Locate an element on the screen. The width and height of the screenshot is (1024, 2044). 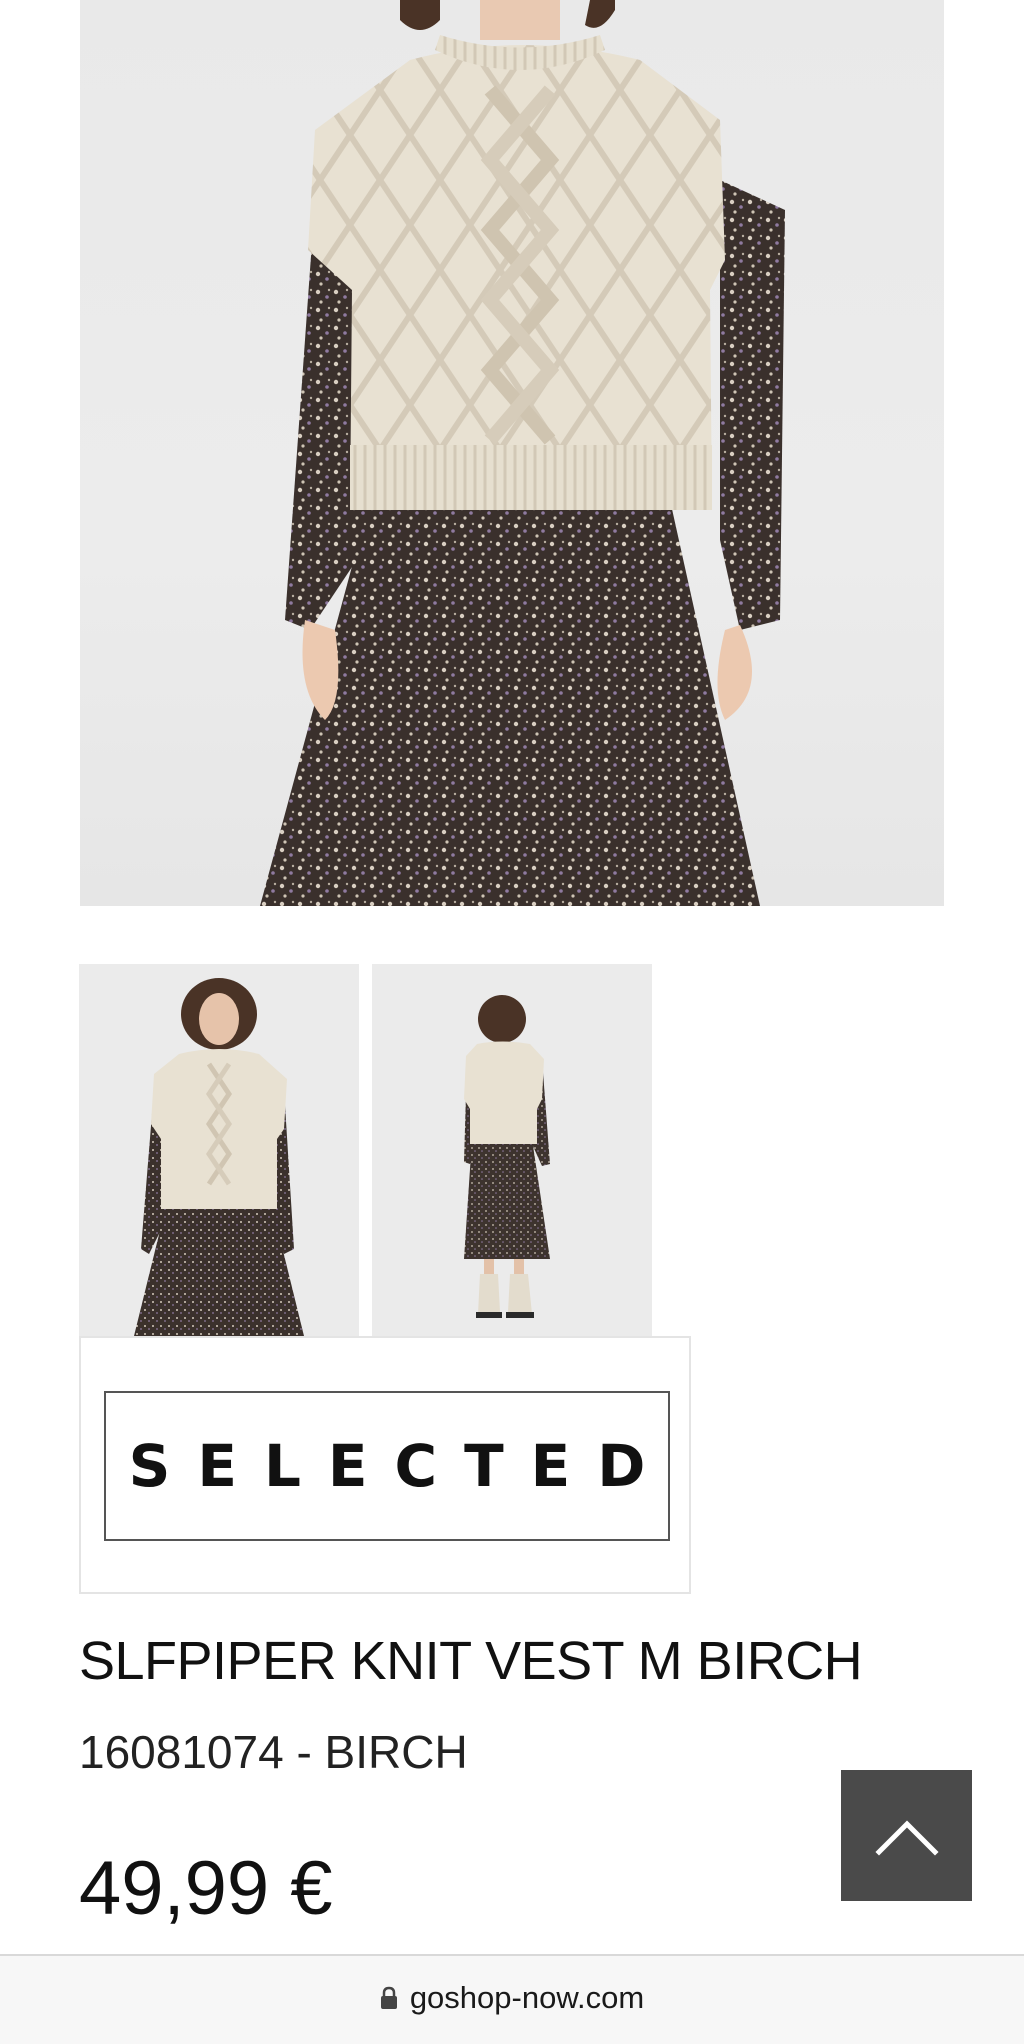
product-price: 49,99 € is located at coordinates (206, 1888).